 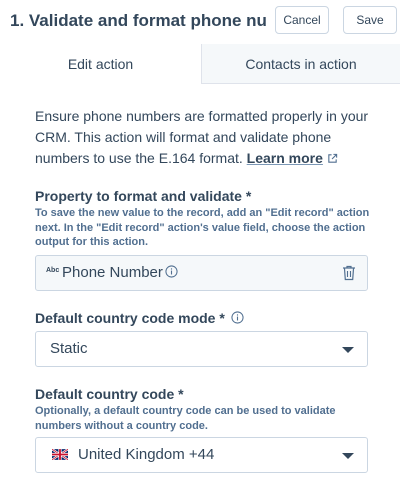 I want to click on external-link-icon, so click(x=332, y=158).